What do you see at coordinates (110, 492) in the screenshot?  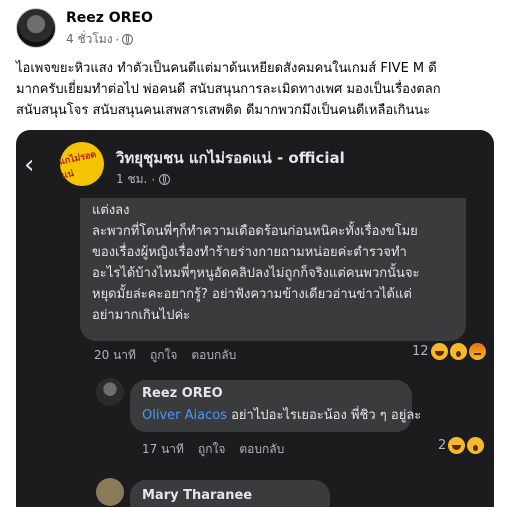 I see `commenter-avatar` at bounding box center [110, 492].